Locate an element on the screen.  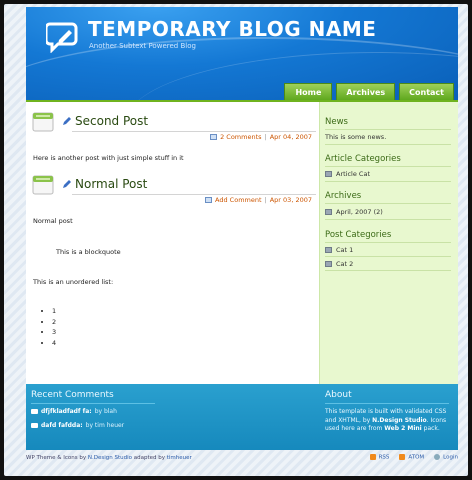
comment-text: dfjfkladfadf fa: is located at coordinates (66, 411).